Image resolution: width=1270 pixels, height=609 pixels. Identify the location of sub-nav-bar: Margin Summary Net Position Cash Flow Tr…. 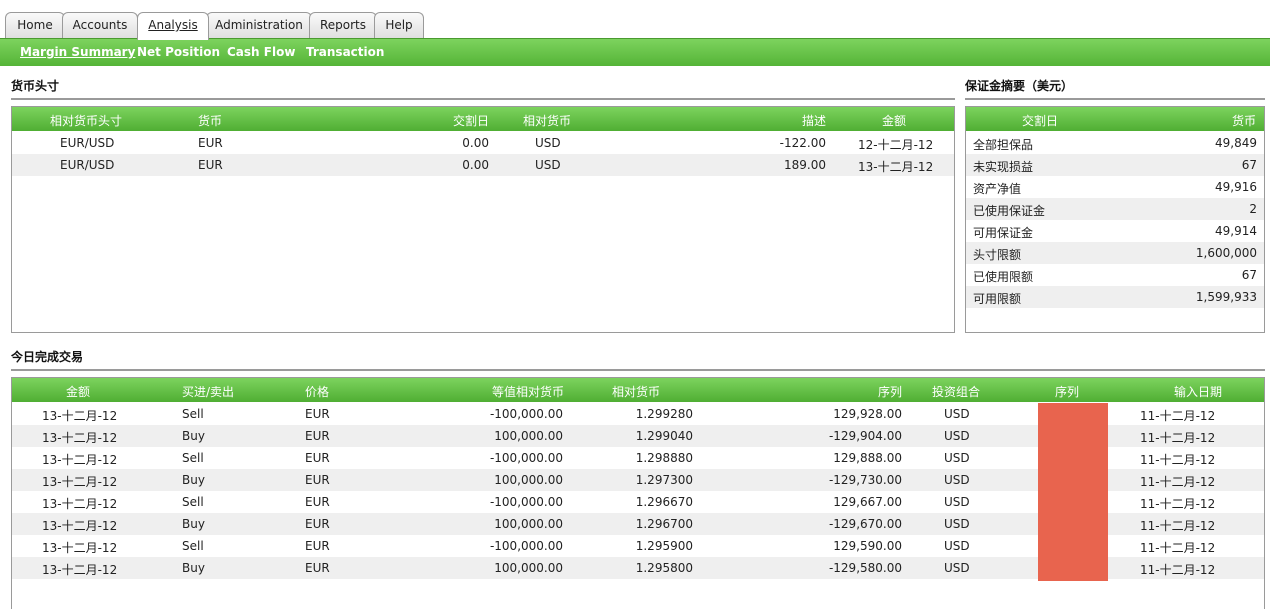
(635, 52).